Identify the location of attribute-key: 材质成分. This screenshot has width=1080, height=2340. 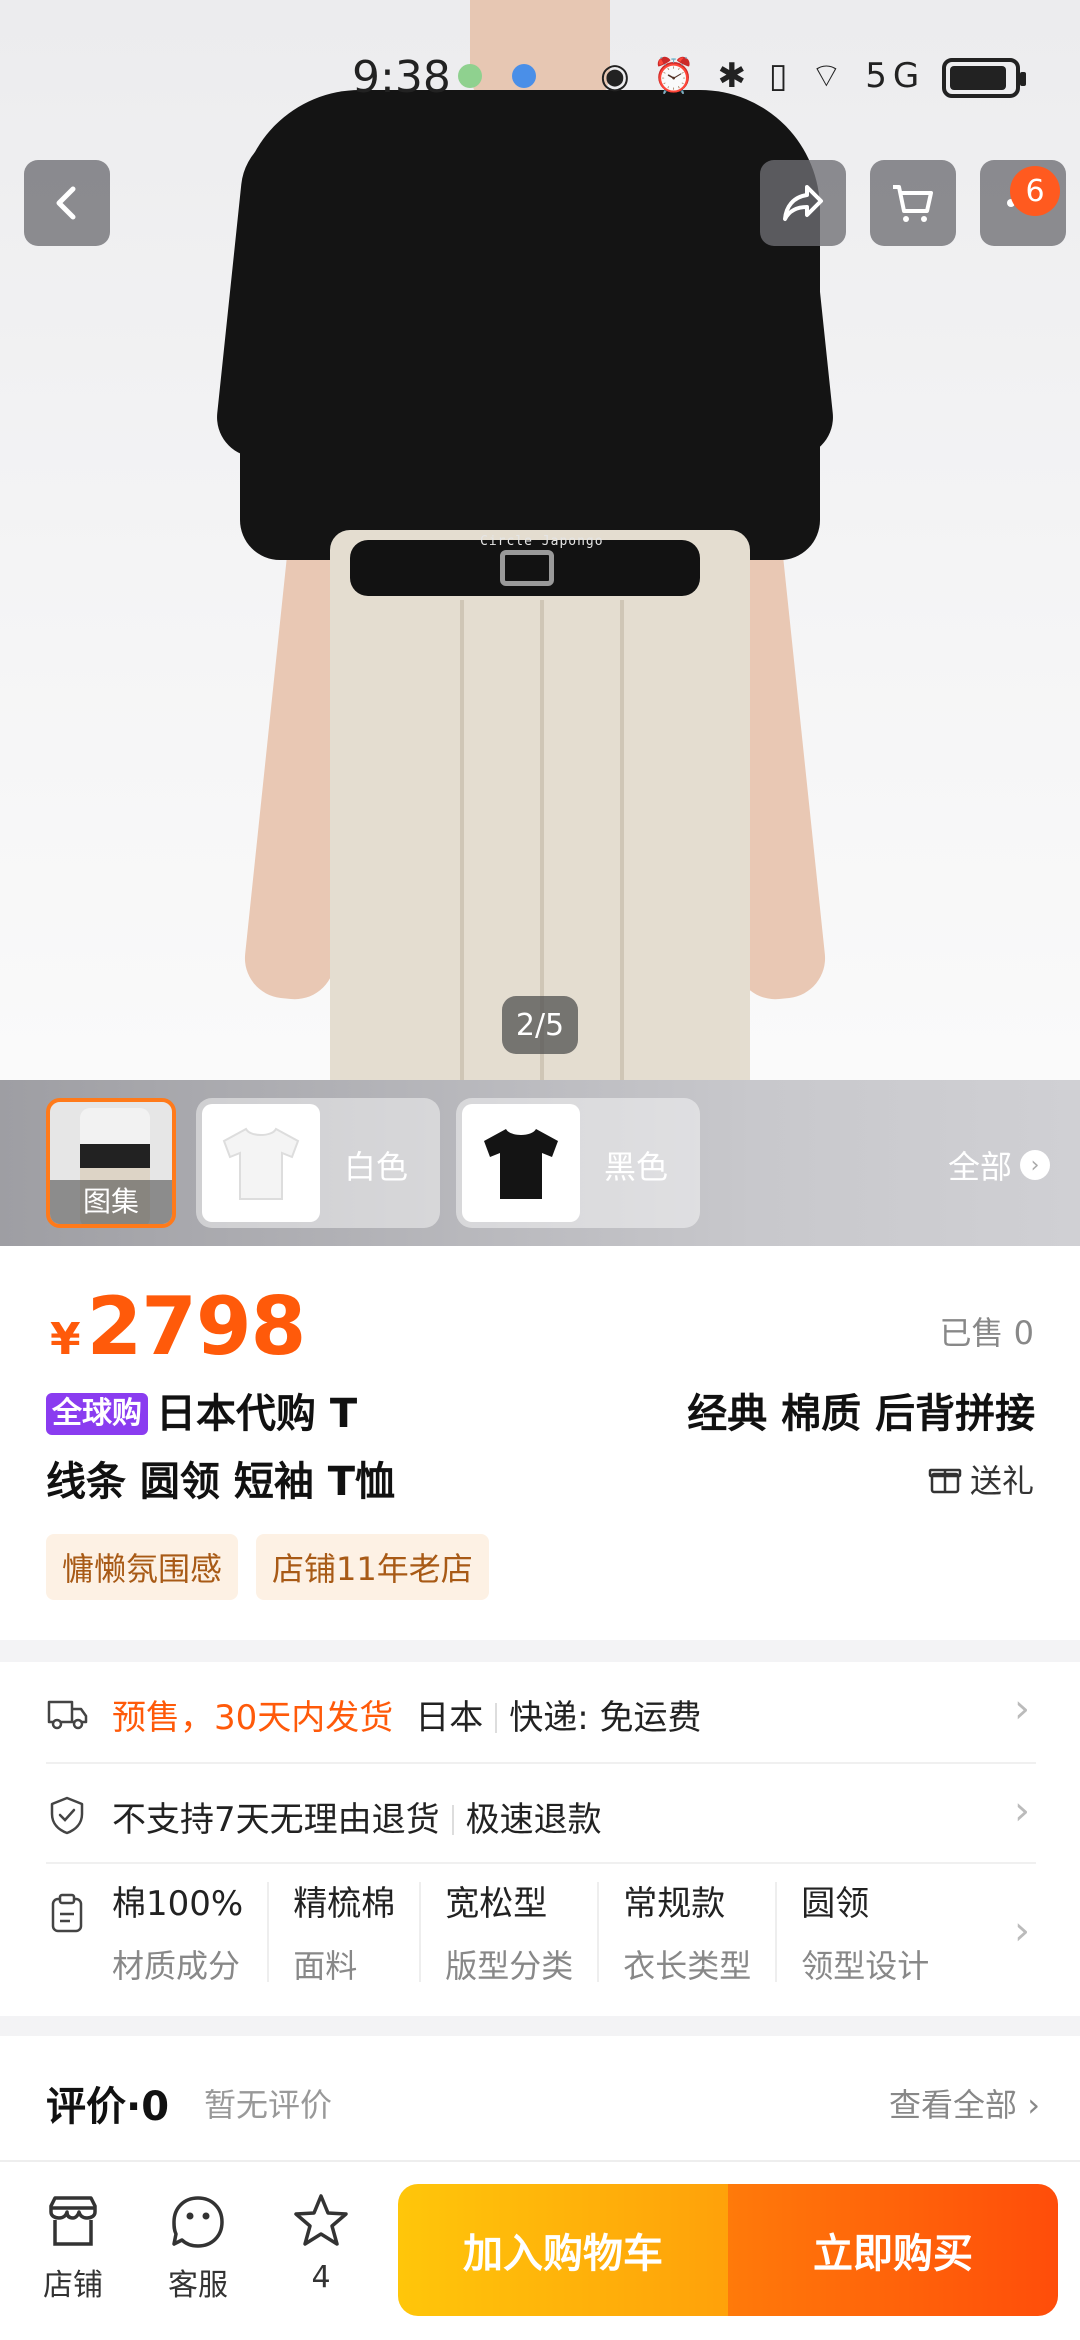
(176, 1966).